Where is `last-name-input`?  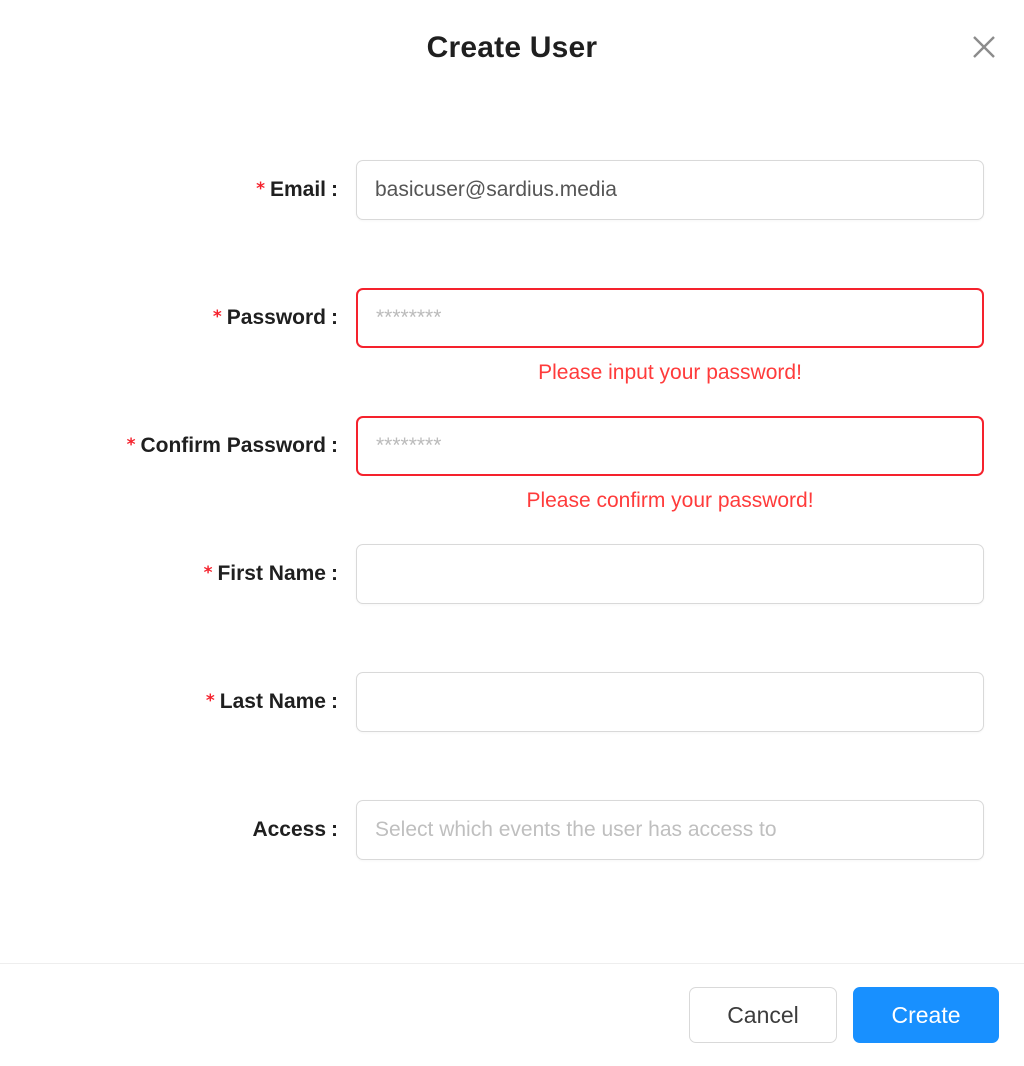
last-name-input is located at coordinates (670, 702).